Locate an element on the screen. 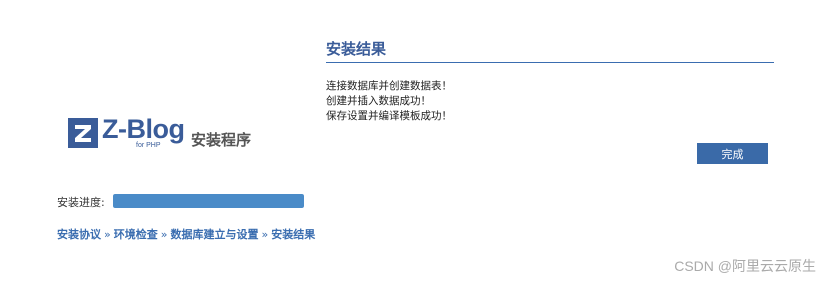  result-message: 保存设置并编译模板成功！ is located at coordinates (389, 116).